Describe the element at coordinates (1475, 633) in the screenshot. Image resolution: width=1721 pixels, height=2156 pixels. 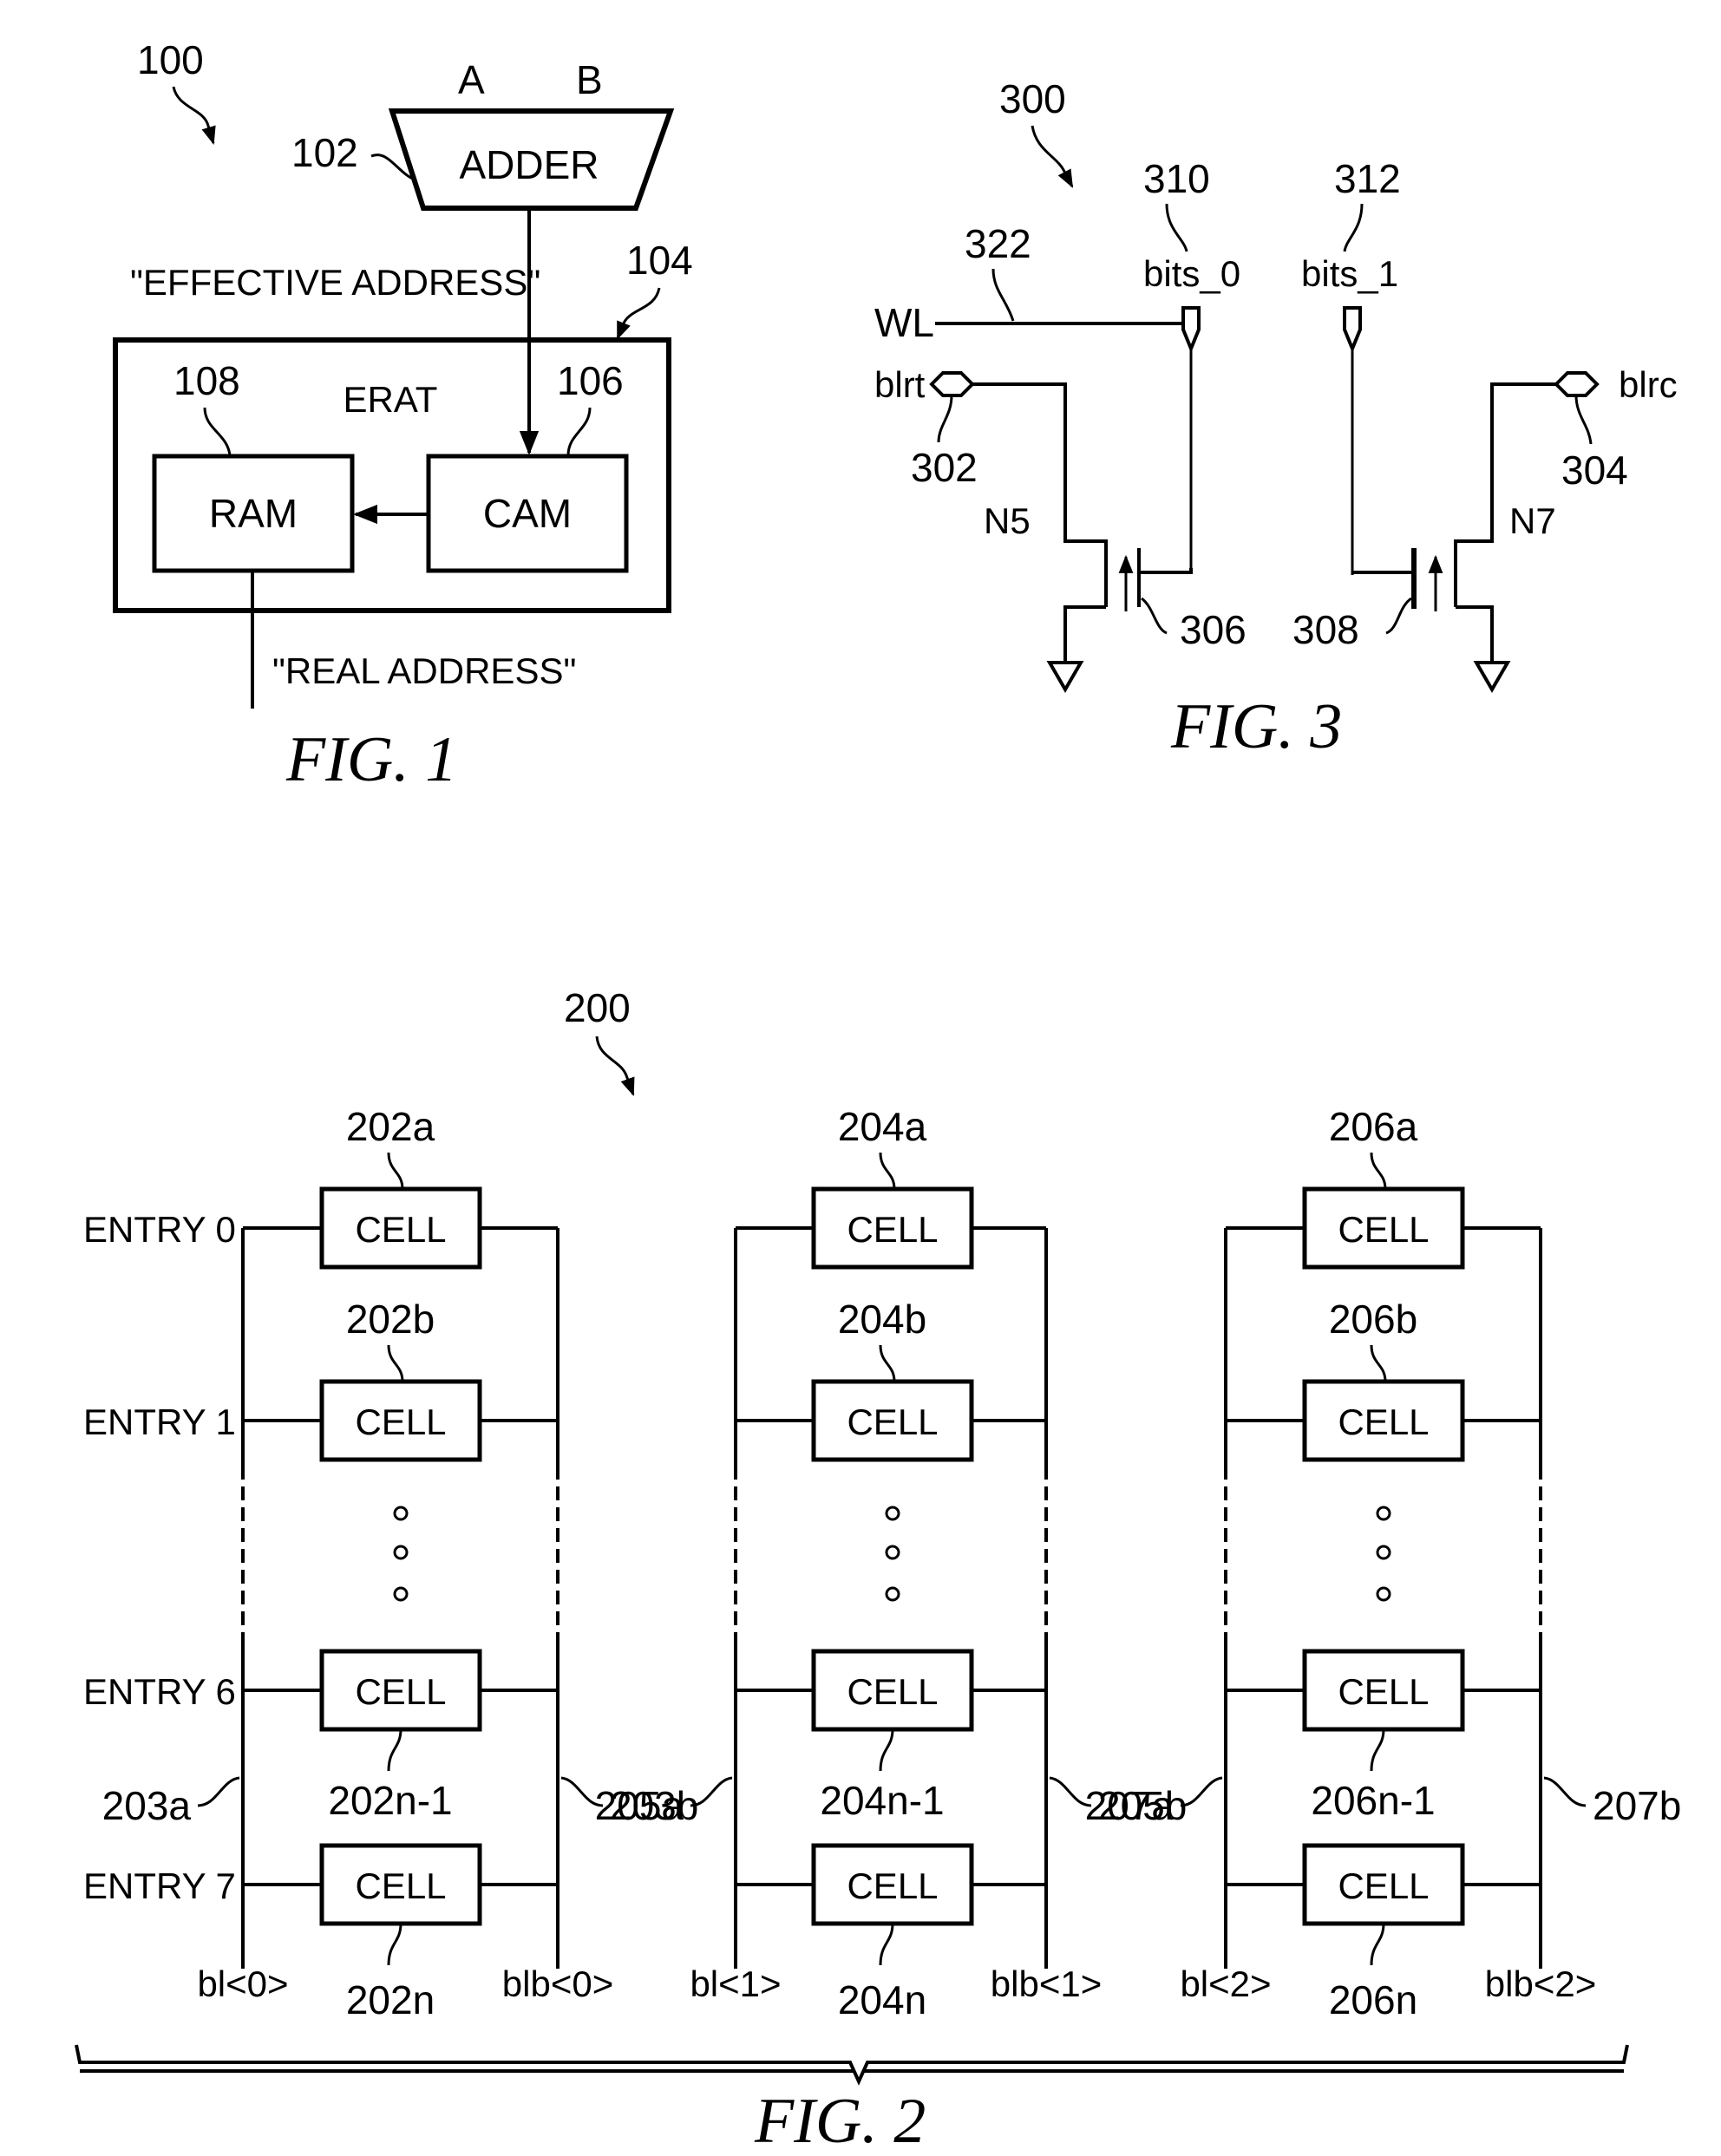
I see `n7-source-wire` at that location.